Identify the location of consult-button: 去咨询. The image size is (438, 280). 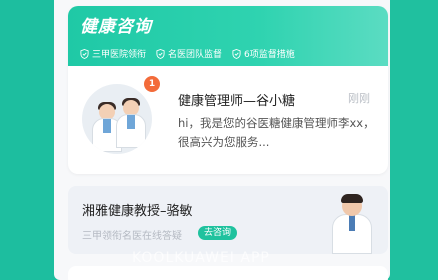
(218, 233).